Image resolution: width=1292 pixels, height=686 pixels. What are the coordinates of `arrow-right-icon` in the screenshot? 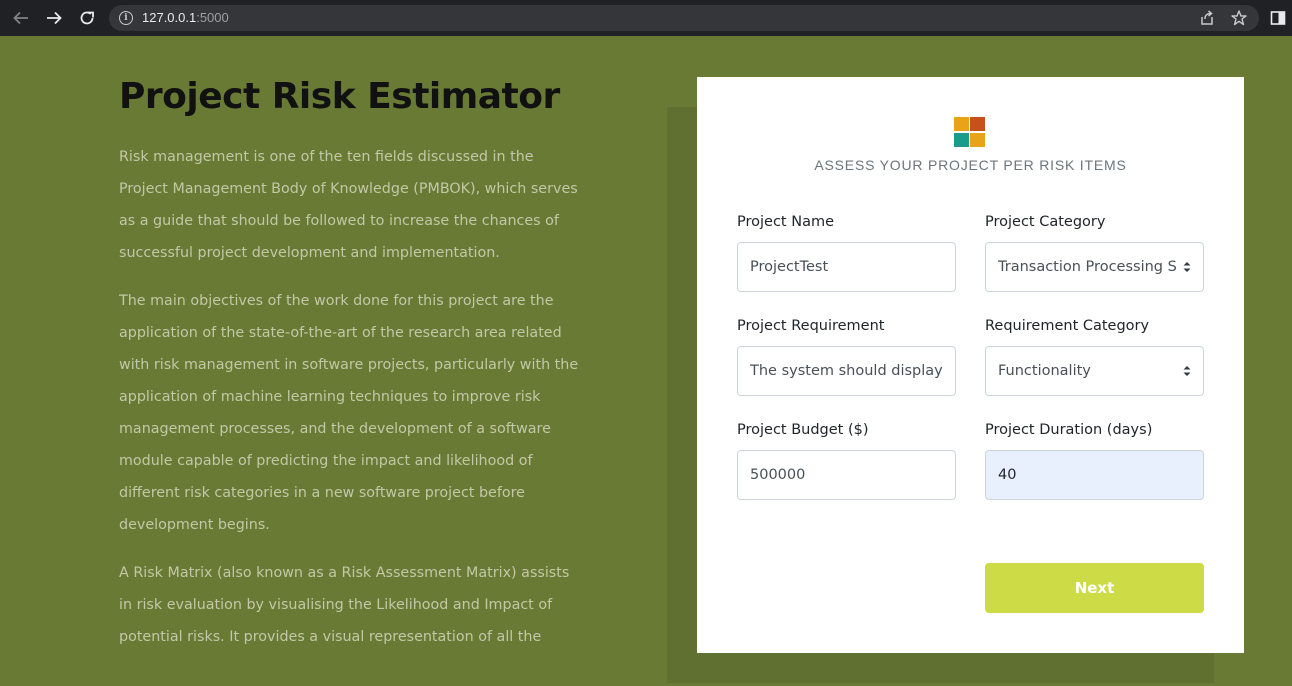 It's located at (54, 18).